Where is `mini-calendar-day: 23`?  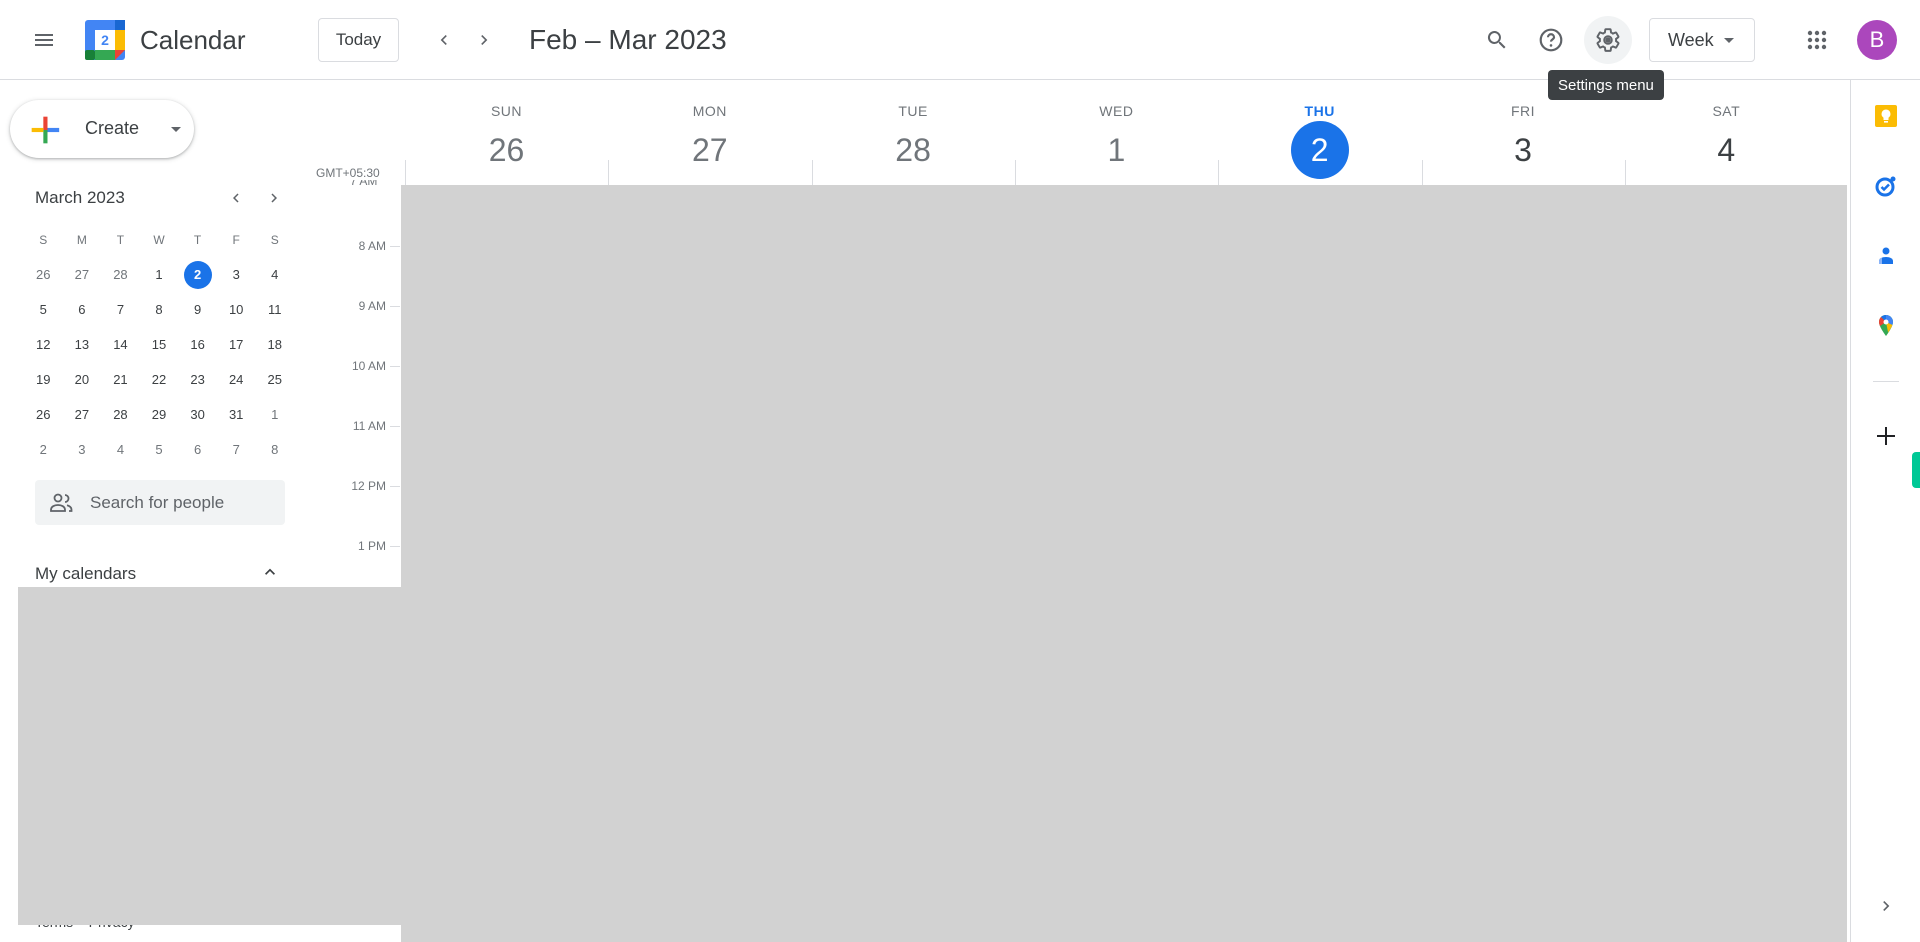 mini-calendar-day: 23 is located at coordinates (197, 380).